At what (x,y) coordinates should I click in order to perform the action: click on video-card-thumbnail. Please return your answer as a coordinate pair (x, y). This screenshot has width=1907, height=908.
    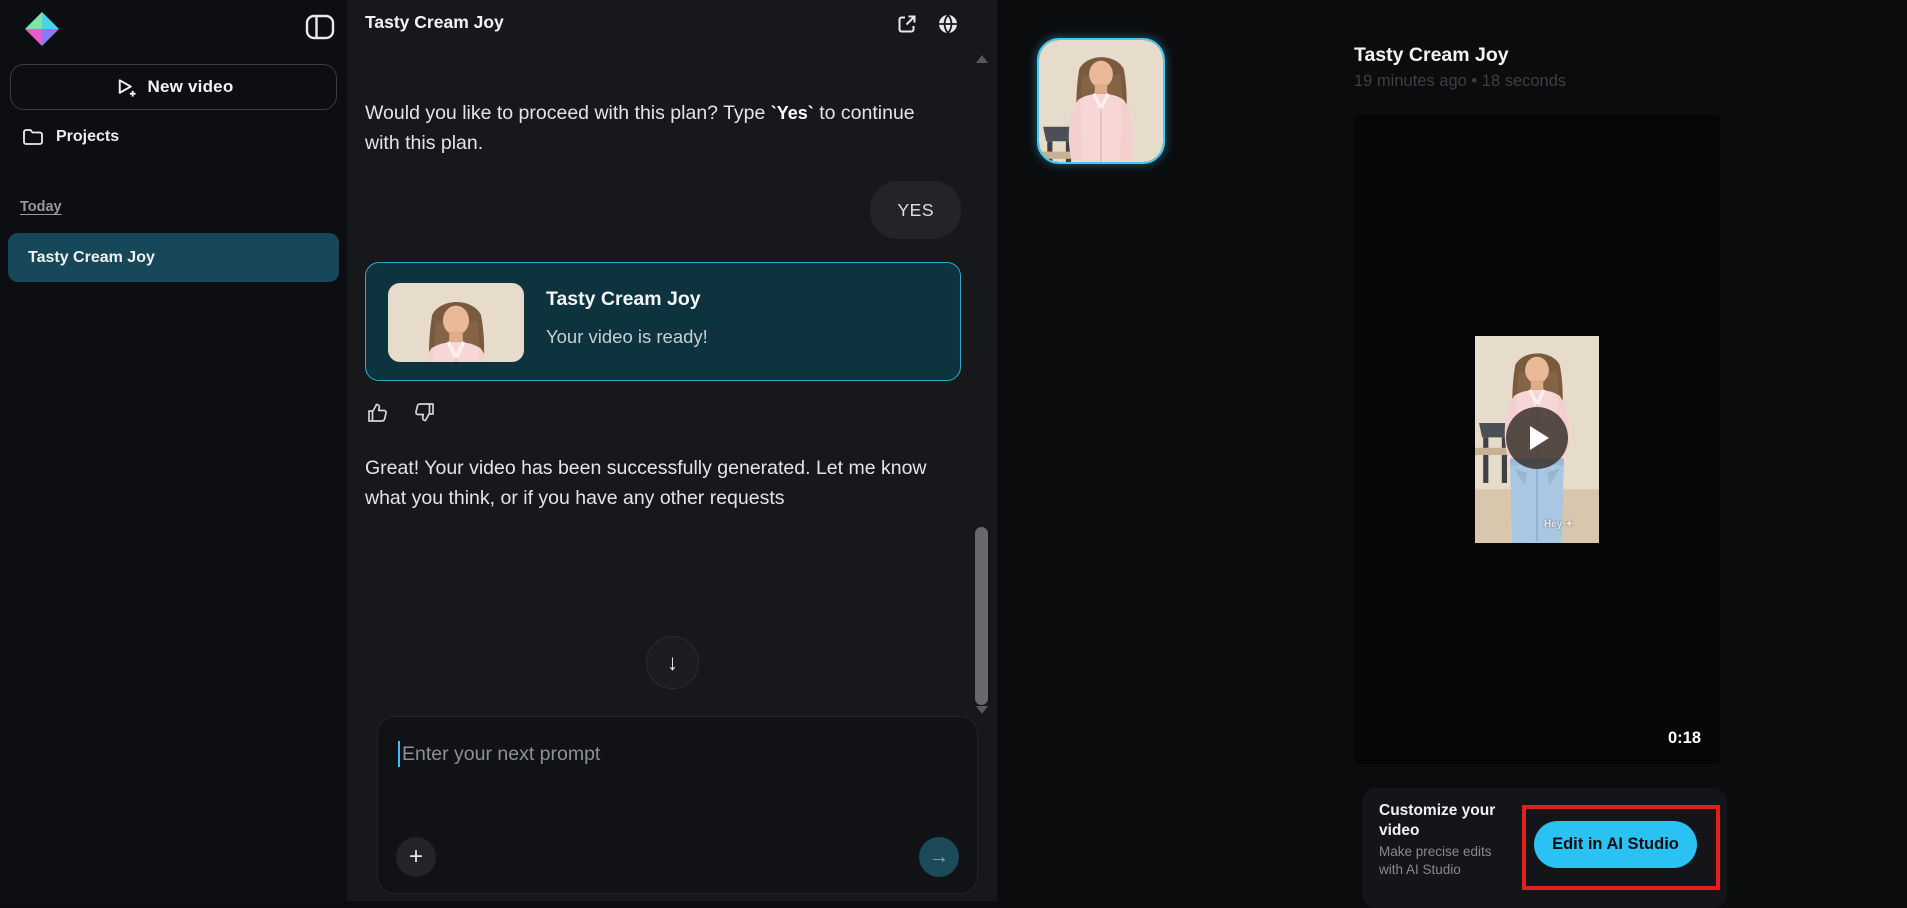
    Looking at the image, I should click on (456, 322).